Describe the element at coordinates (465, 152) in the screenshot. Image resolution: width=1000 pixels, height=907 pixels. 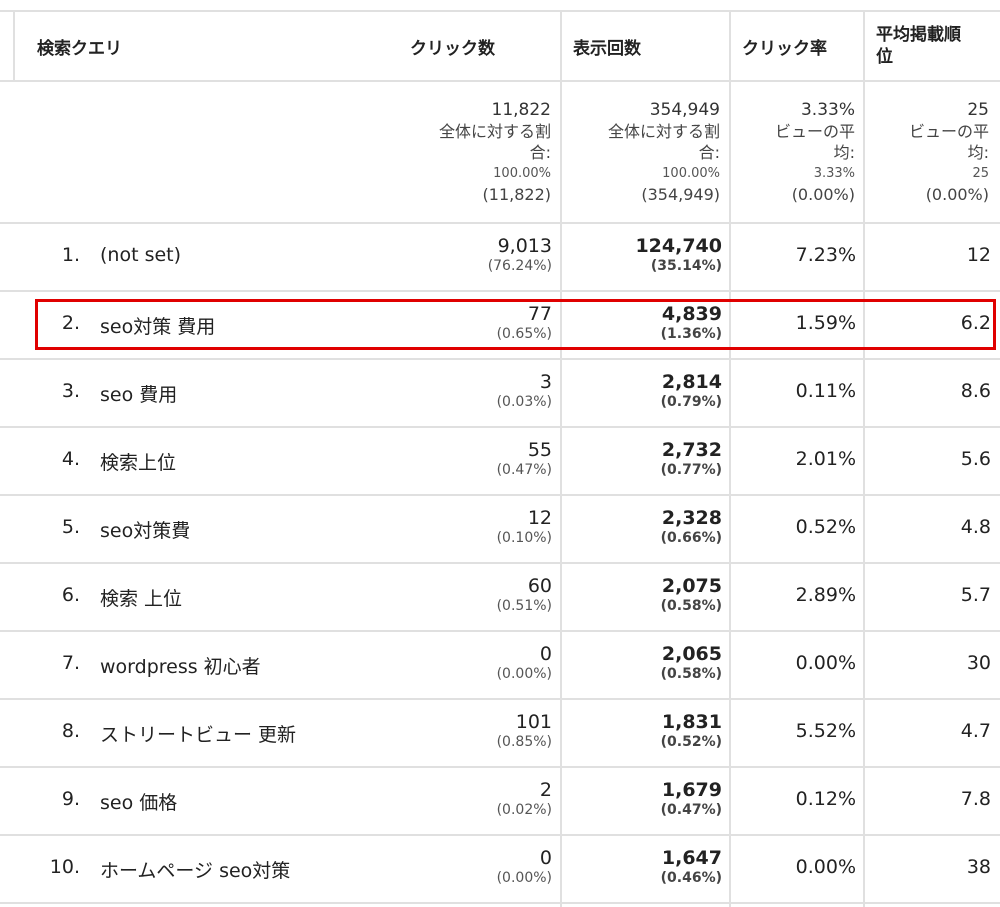
I see `totals-clicks: 11,822 全体に対する割 合: 100.00% (11,822)` at that location.